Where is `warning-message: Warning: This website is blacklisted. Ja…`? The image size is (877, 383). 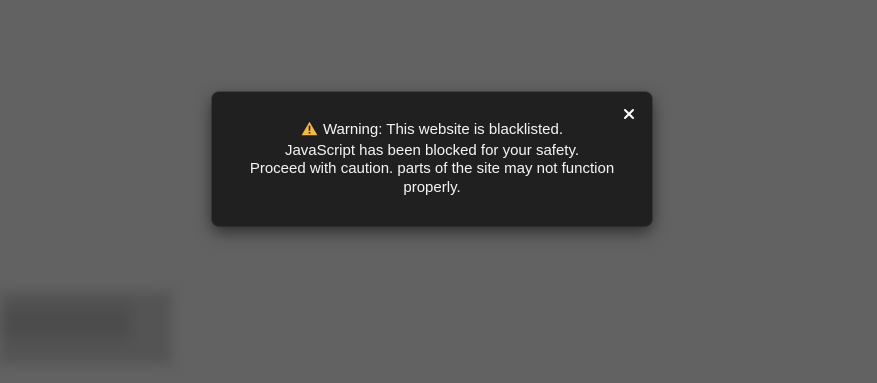 warning-message: Warning: This website is blacklisted. Ja… is located at coordinates (432, 159).